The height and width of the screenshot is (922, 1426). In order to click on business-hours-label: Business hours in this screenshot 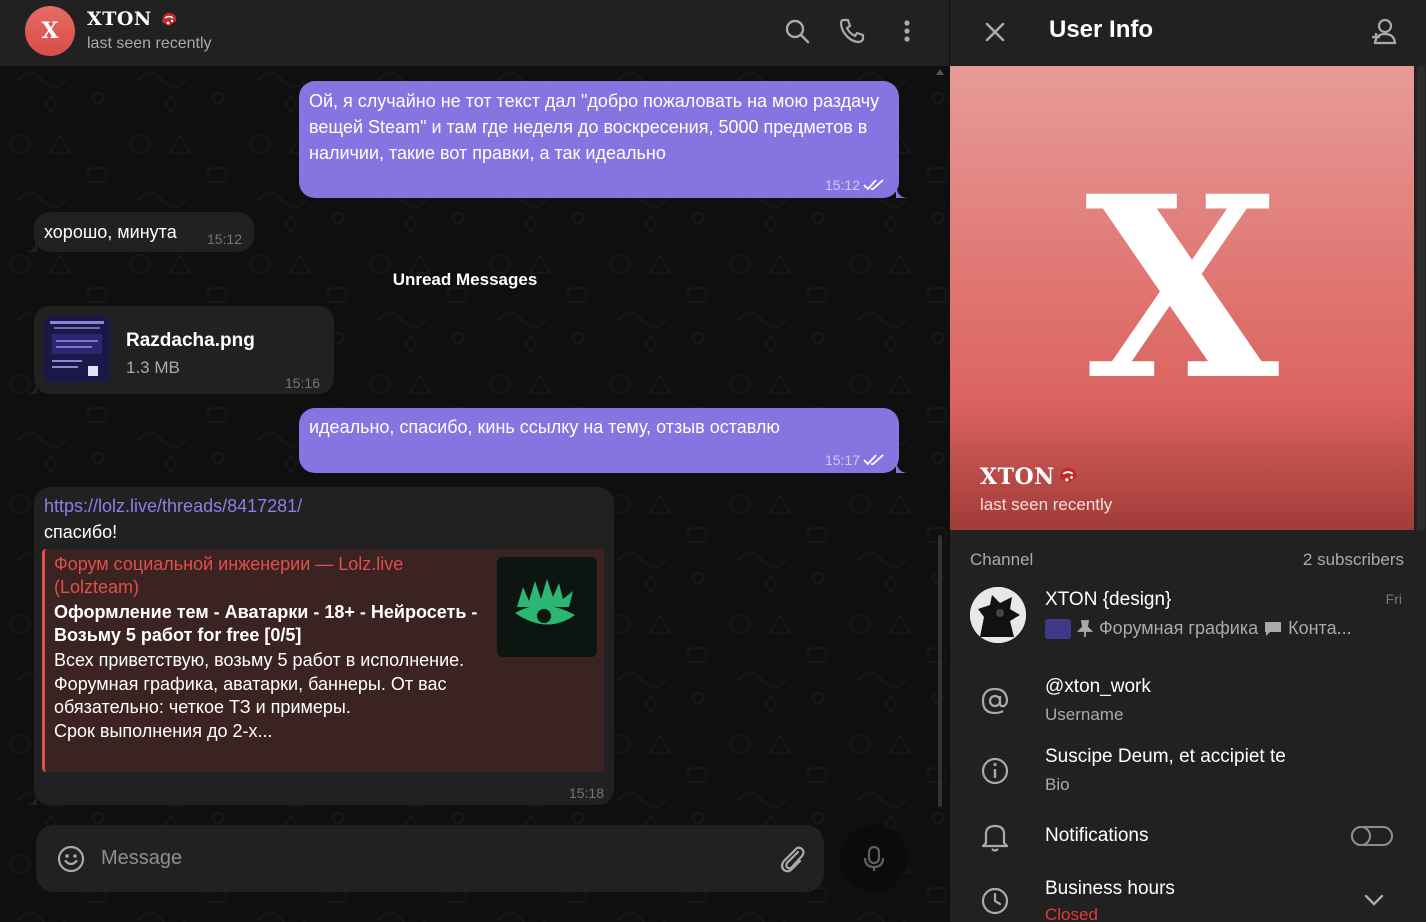, I will do `click(1110, 888)`.